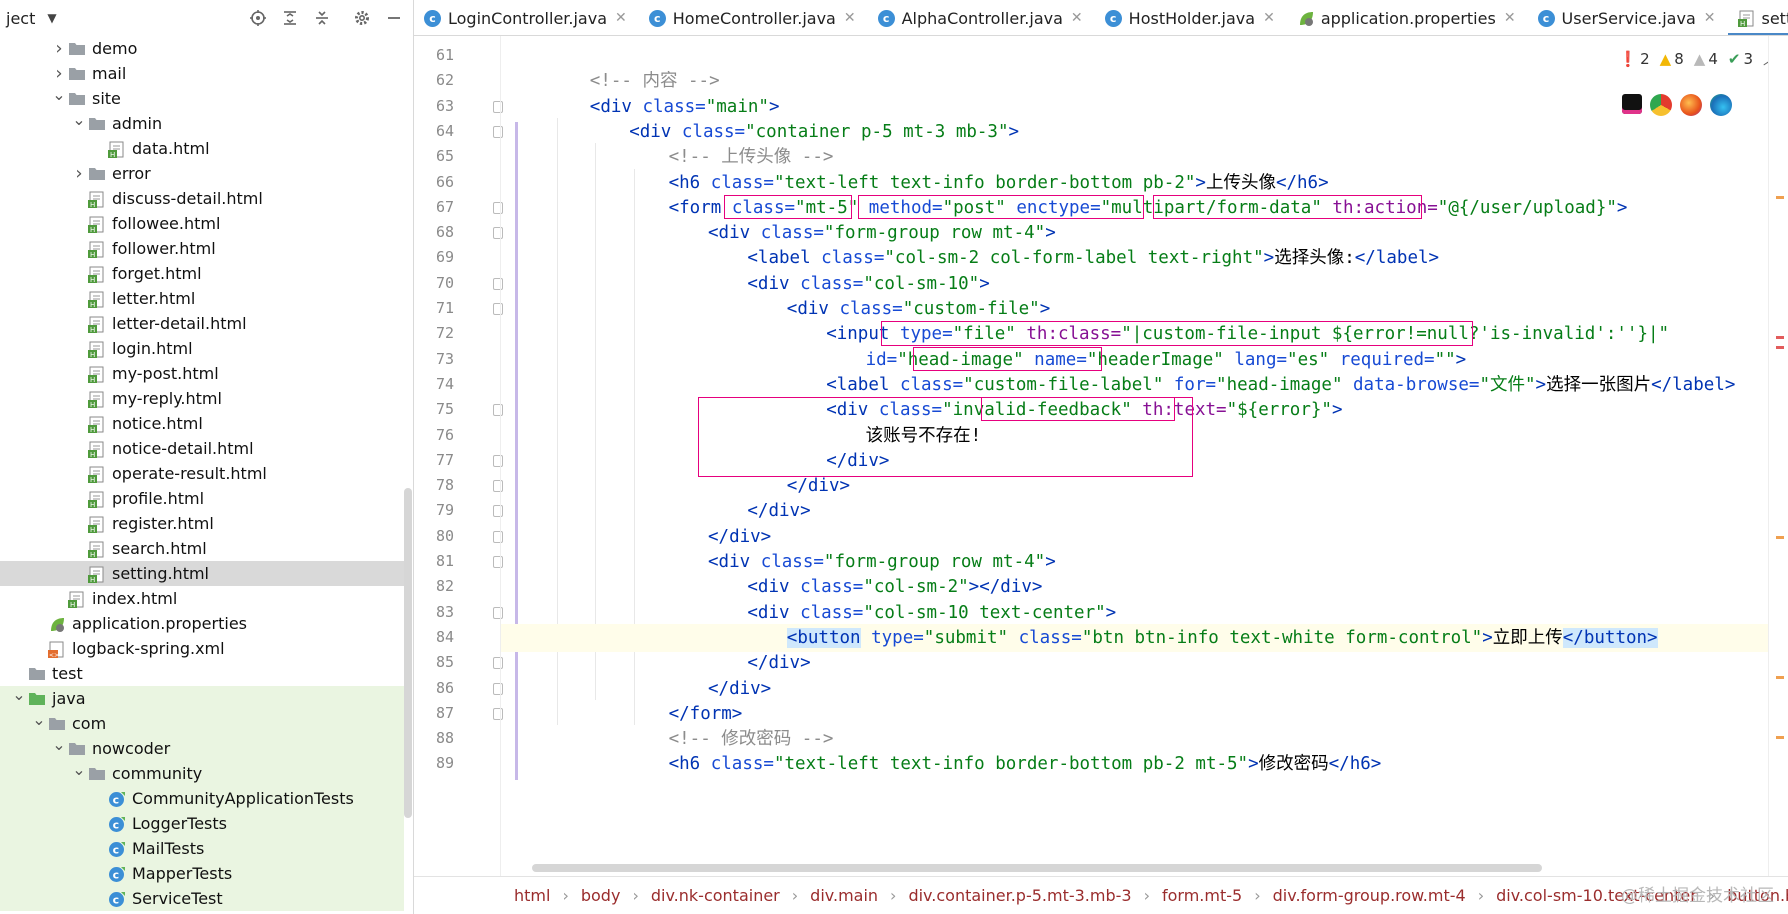  Describe the element at coordinates (202, 823) in the screenshot. I see `tree-item: c LoggerTests` at that location.